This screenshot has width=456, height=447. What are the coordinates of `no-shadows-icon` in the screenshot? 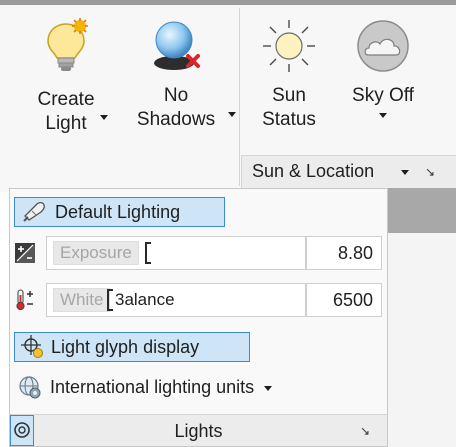 It's located at (177, 45).